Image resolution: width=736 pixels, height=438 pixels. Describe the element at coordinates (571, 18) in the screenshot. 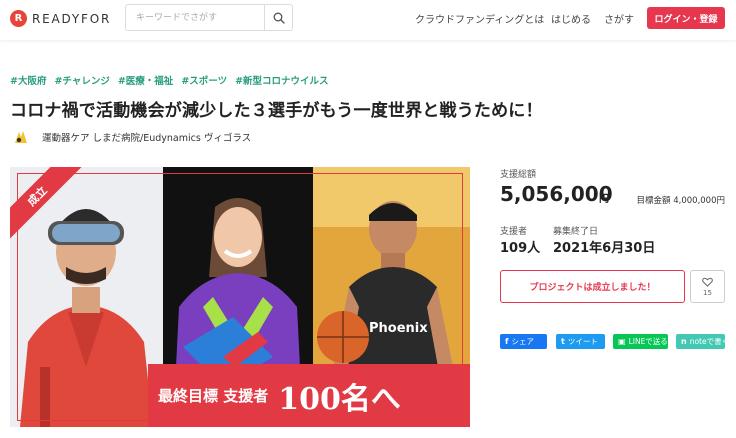

I see `nav-start: はじめる` at that location.